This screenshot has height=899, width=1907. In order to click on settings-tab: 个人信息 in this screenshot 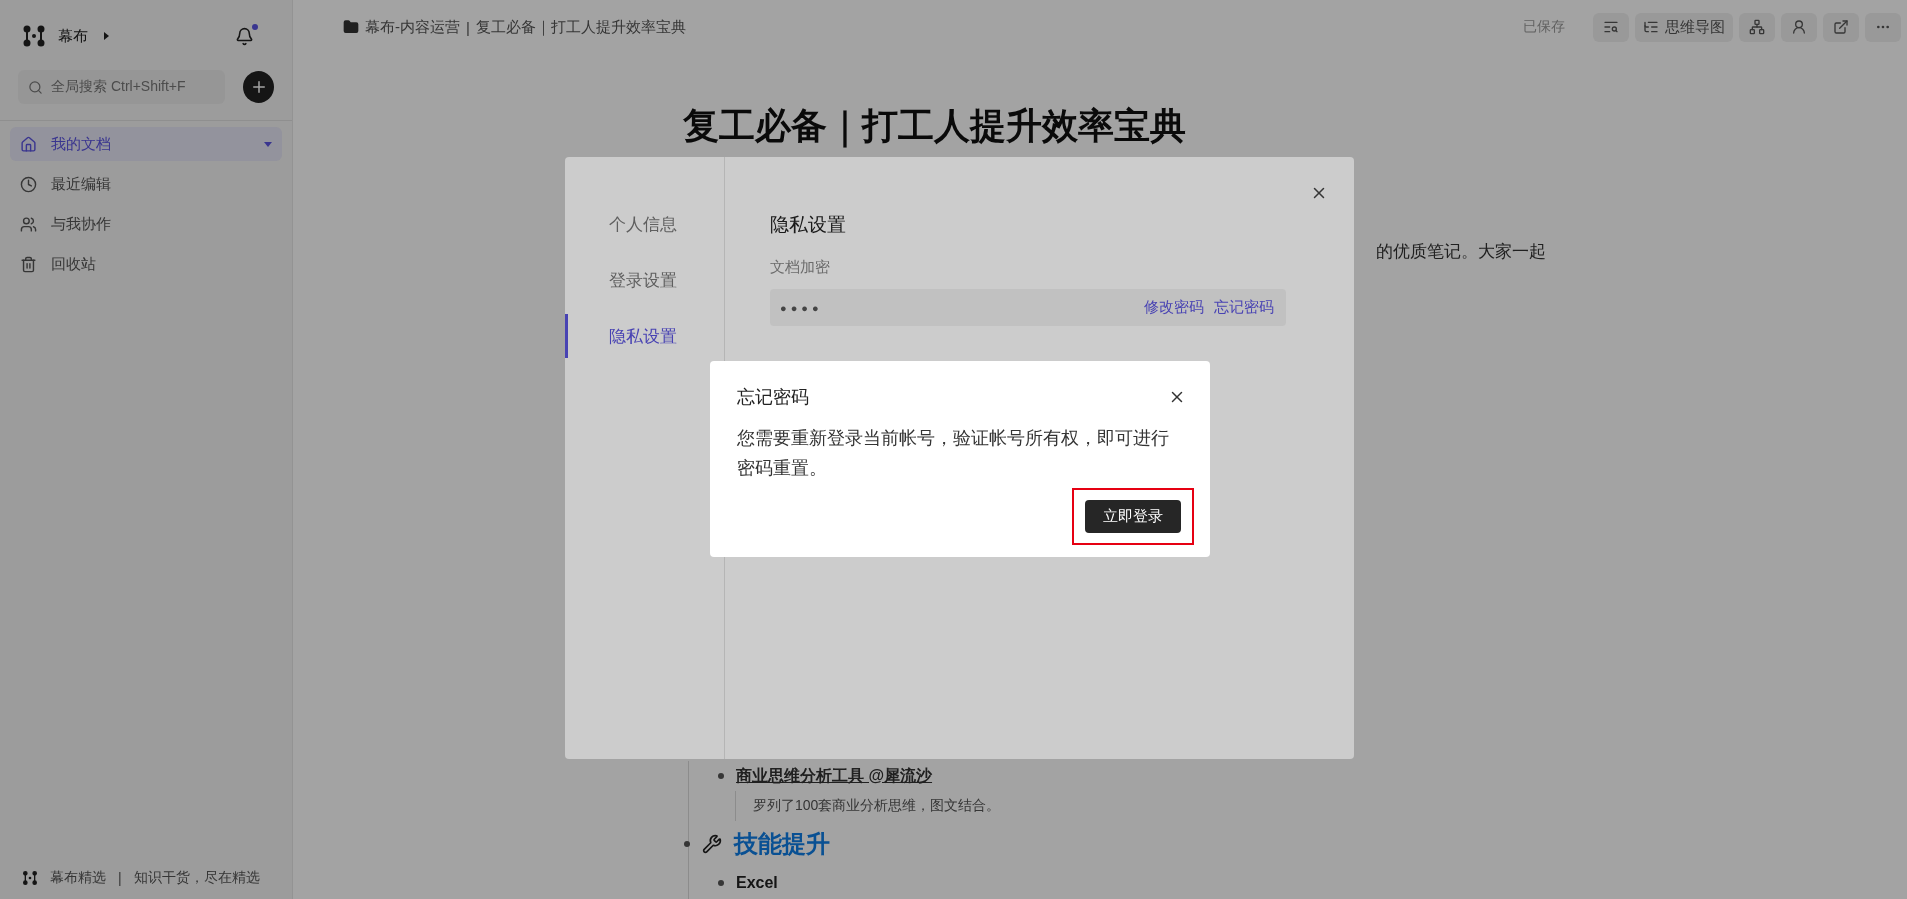, I will do `click(644, 224)`.